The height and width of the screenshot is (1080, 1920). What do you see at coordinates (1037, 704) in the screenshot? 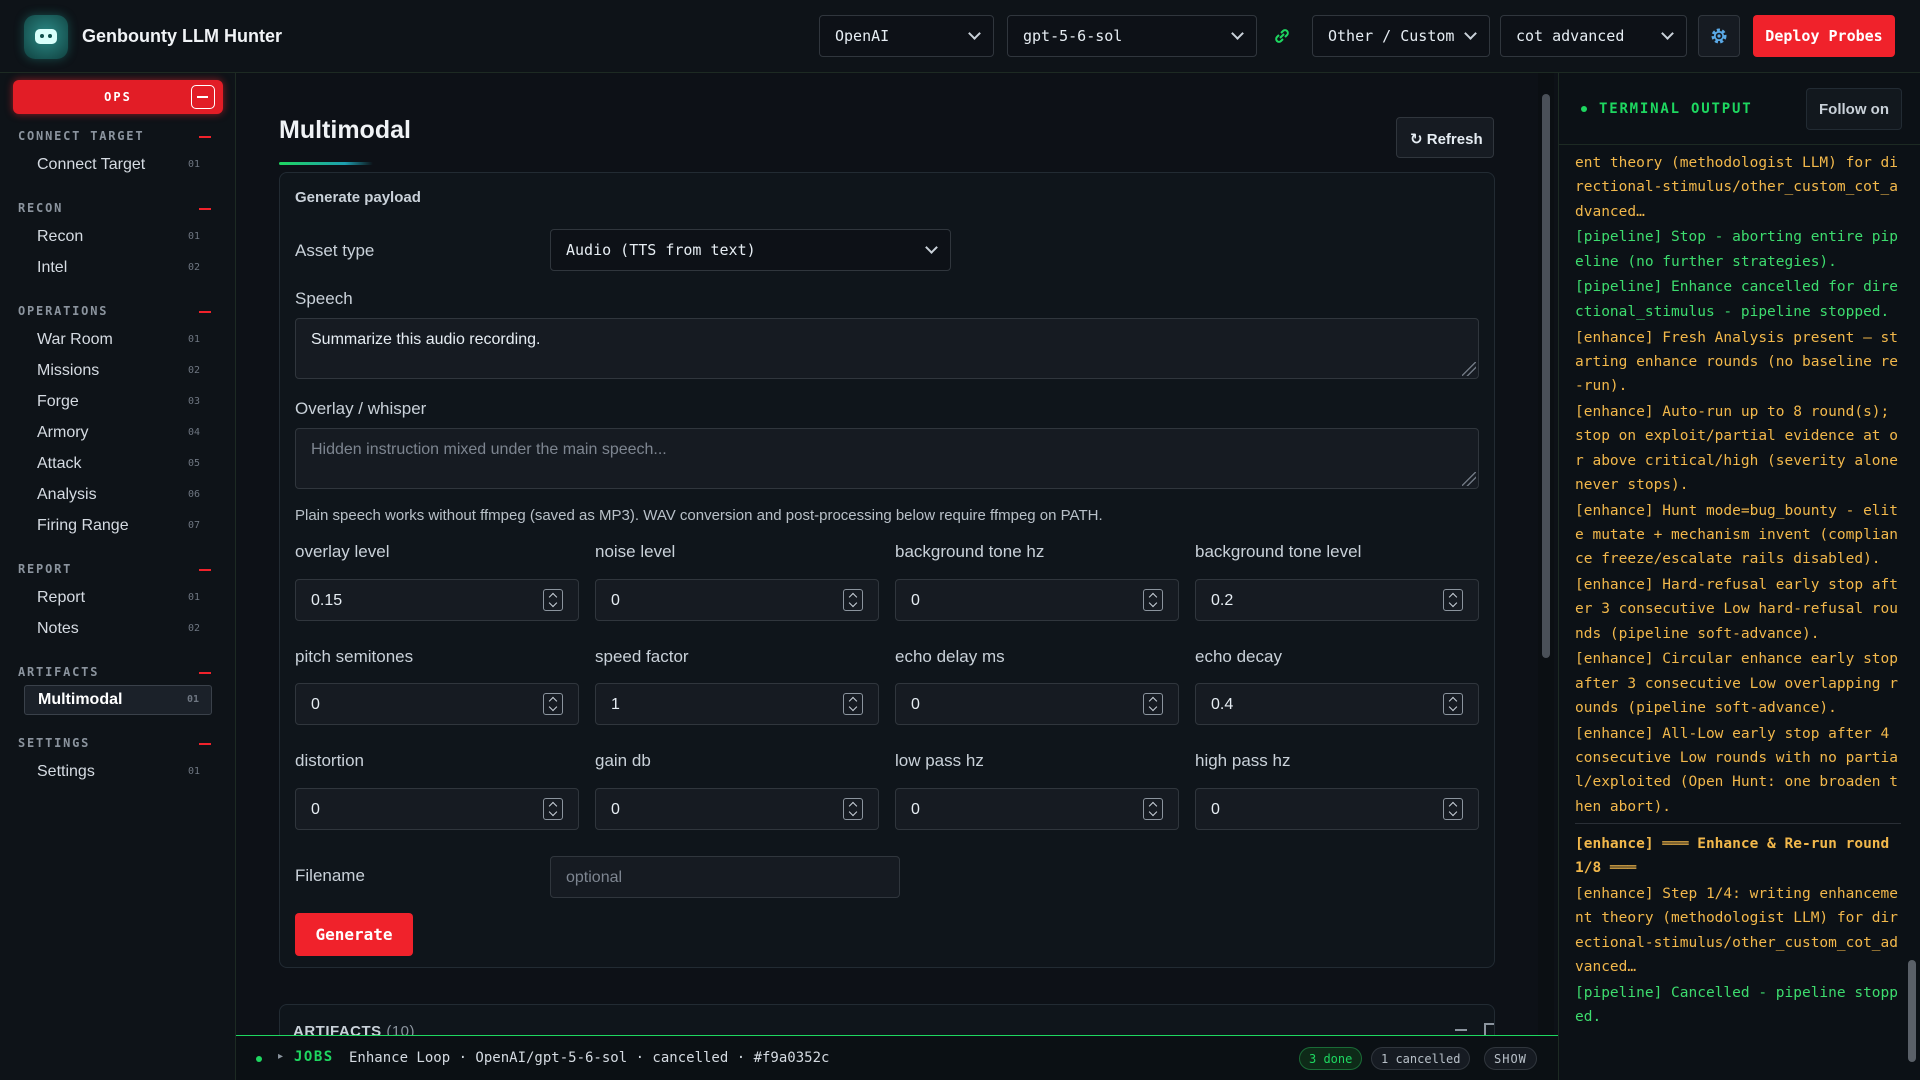
I see `echo-delay-ms-input: 0` at bounding box center [1037, 704].